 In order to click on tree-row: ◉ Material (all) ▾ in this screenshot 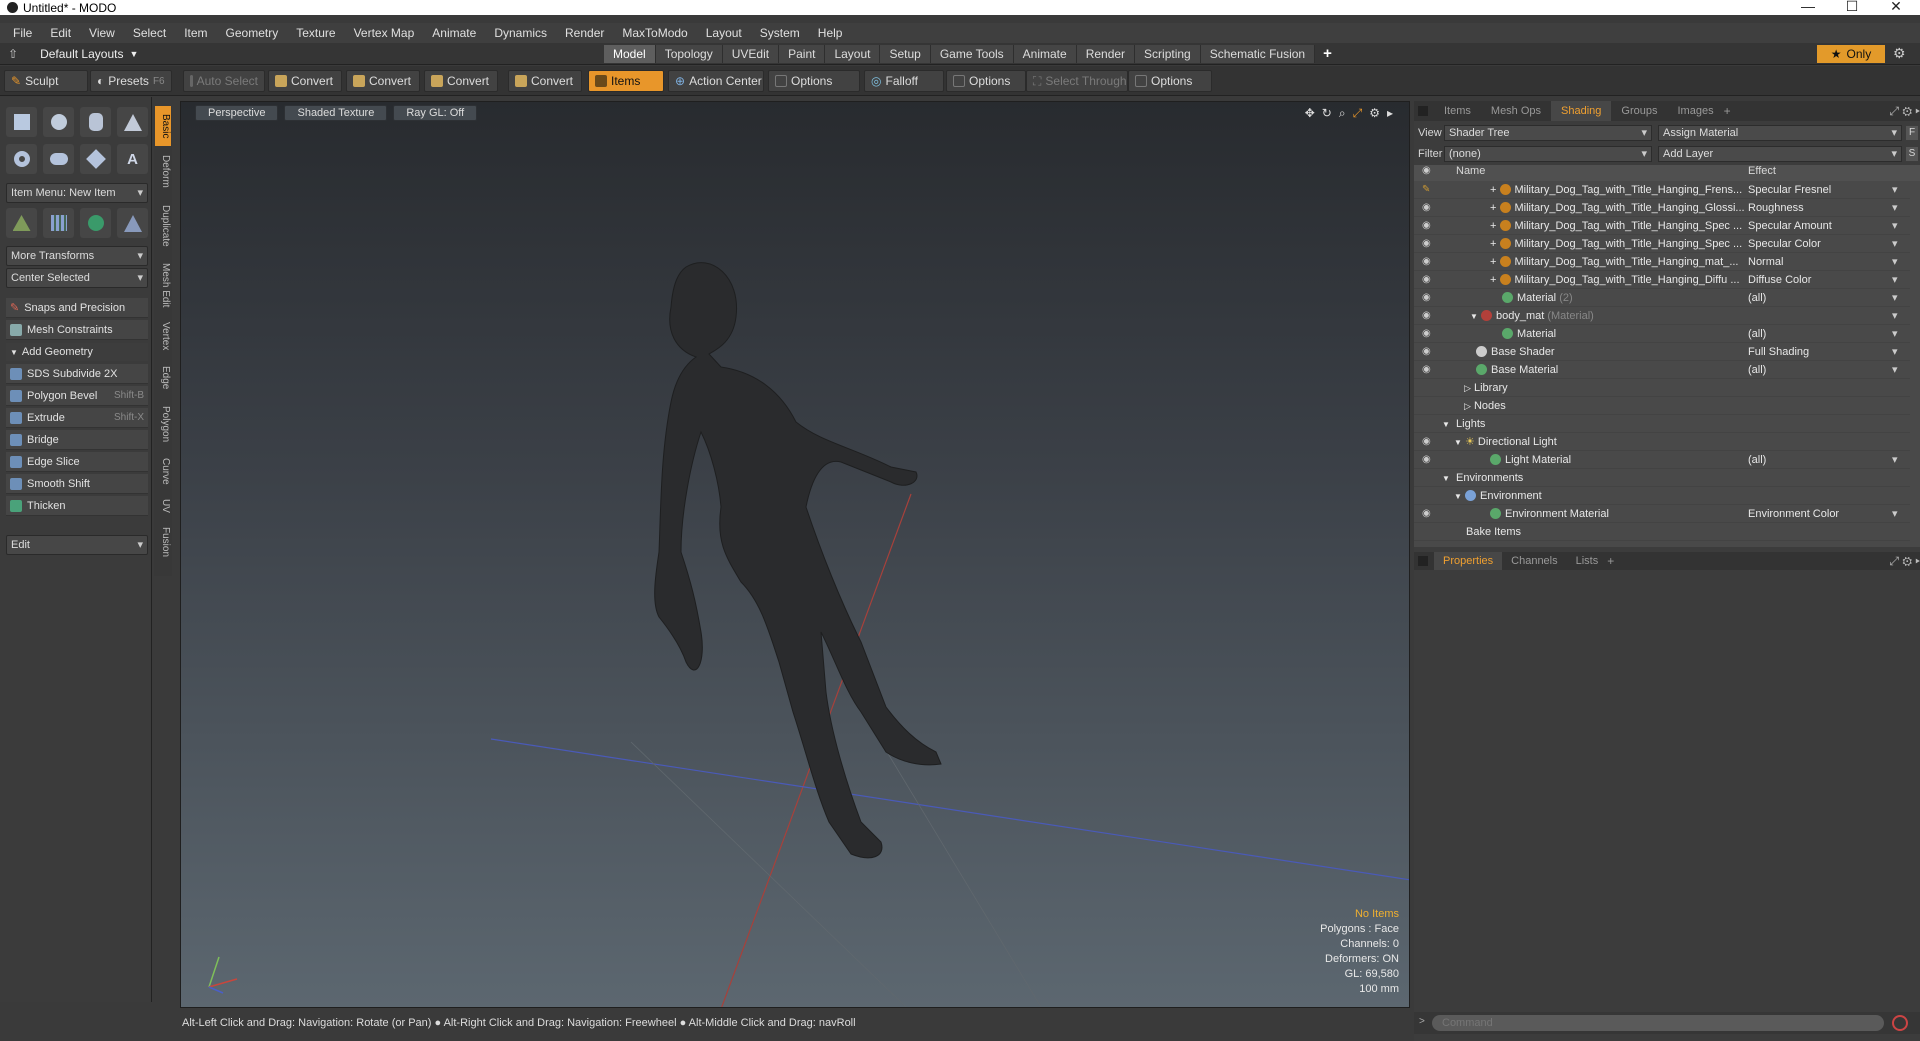, I will do `click(1662, 334)`.